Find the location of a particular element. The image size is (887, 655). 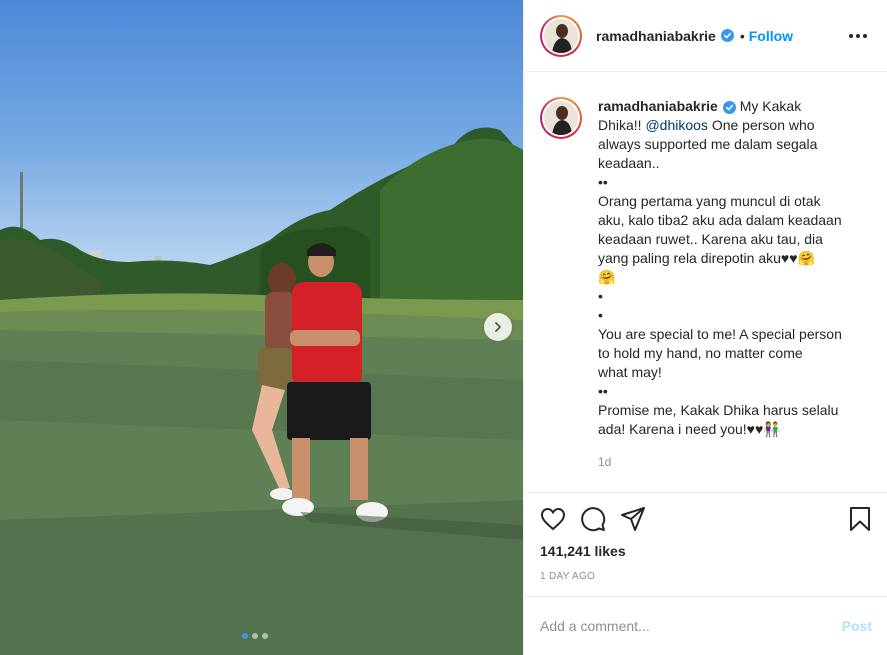

caption-line: Orang pertama yang muncul di otak is located at coordinates (709, 201).